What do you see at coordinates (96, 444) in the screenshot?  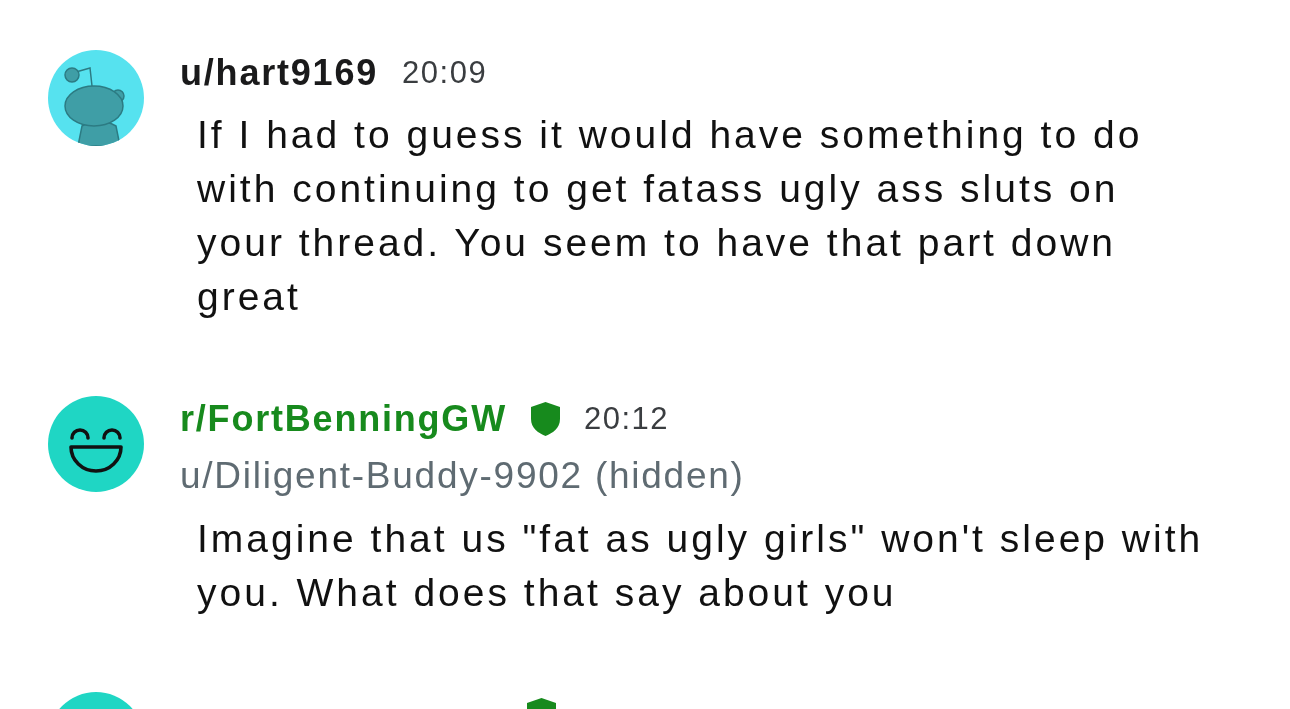 I see `smiley-avatar-icon` at bounding box center [96, 444].